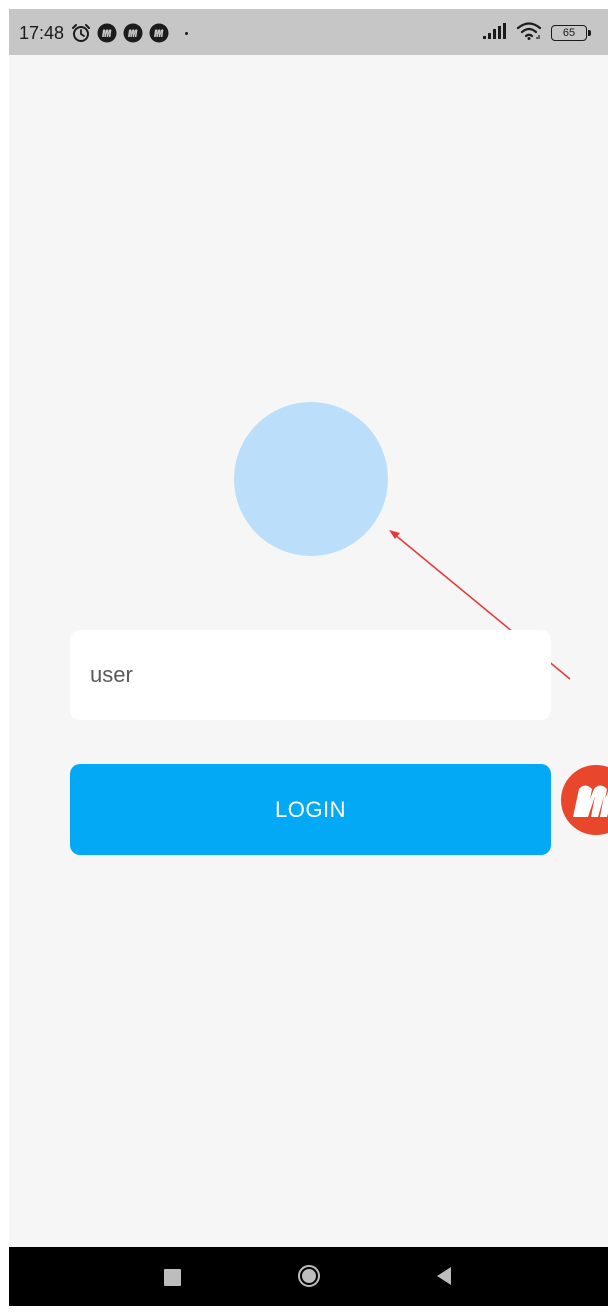  I want to click on status-time: 17:48, so click(42, 33).